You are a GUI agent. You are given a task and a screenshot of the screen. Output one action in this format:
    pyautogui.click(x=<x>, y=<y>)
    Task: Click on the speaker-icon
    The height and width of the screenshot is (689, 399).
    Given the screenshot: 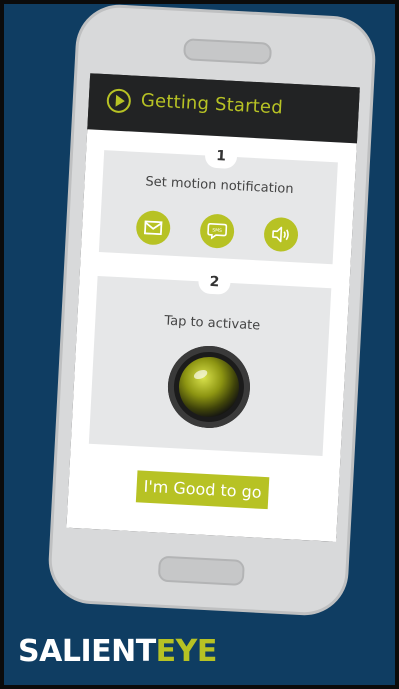 What is the action you would take?
    pyautogui.click(x=280, y=234)
    